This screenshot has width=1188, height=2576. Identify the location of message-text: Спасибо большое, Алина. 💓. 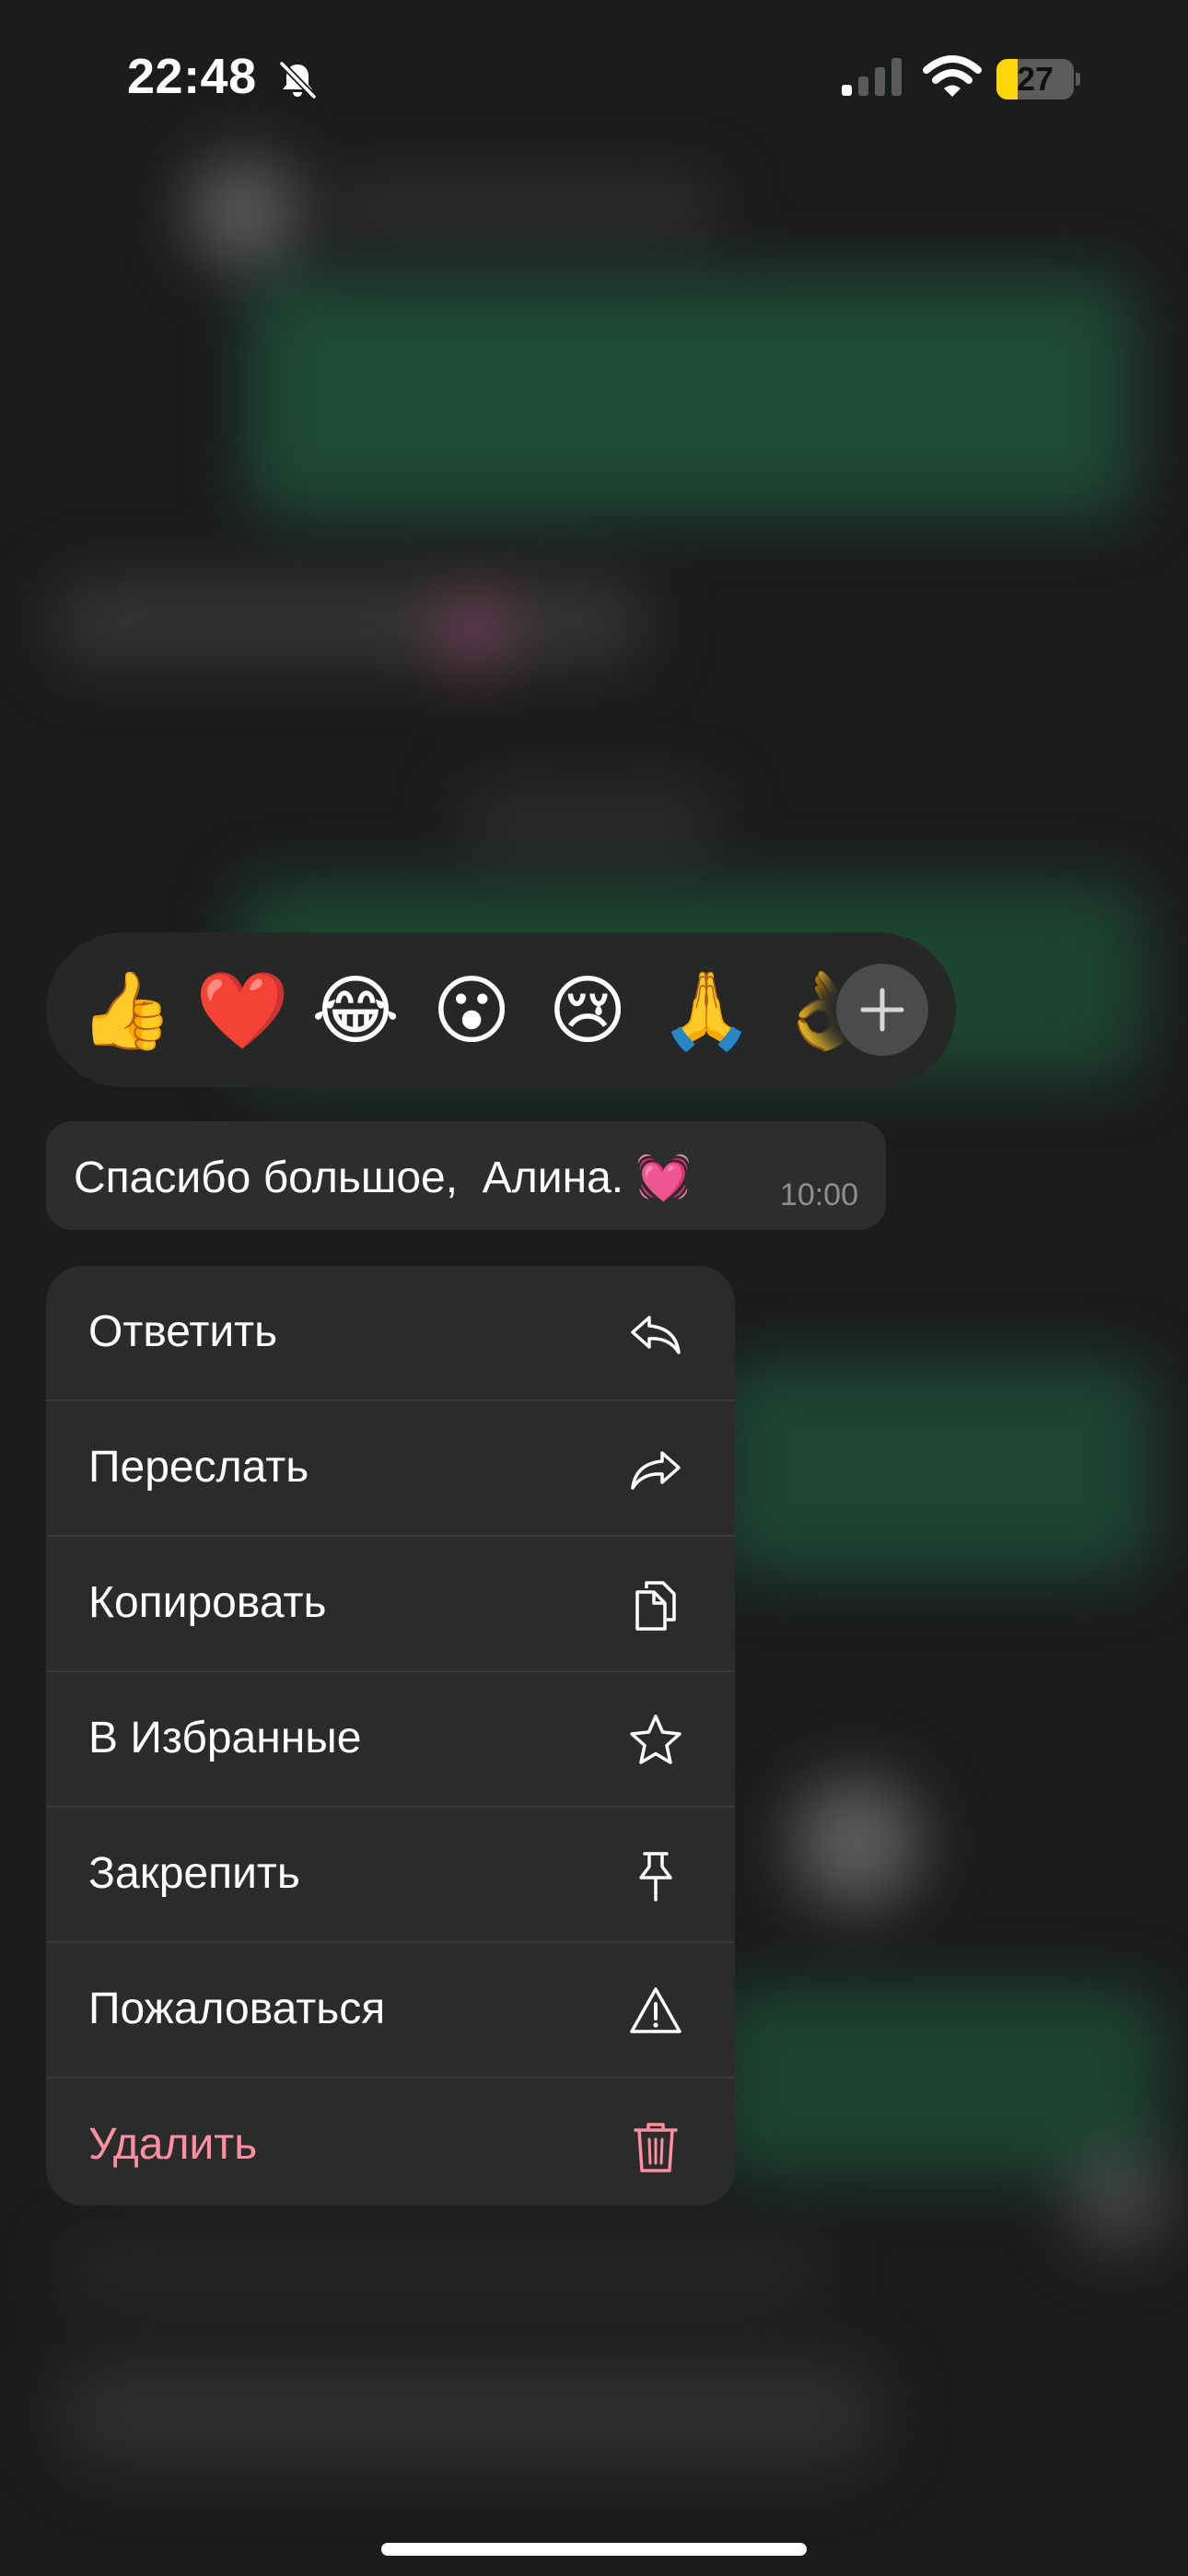
(383, 1177).